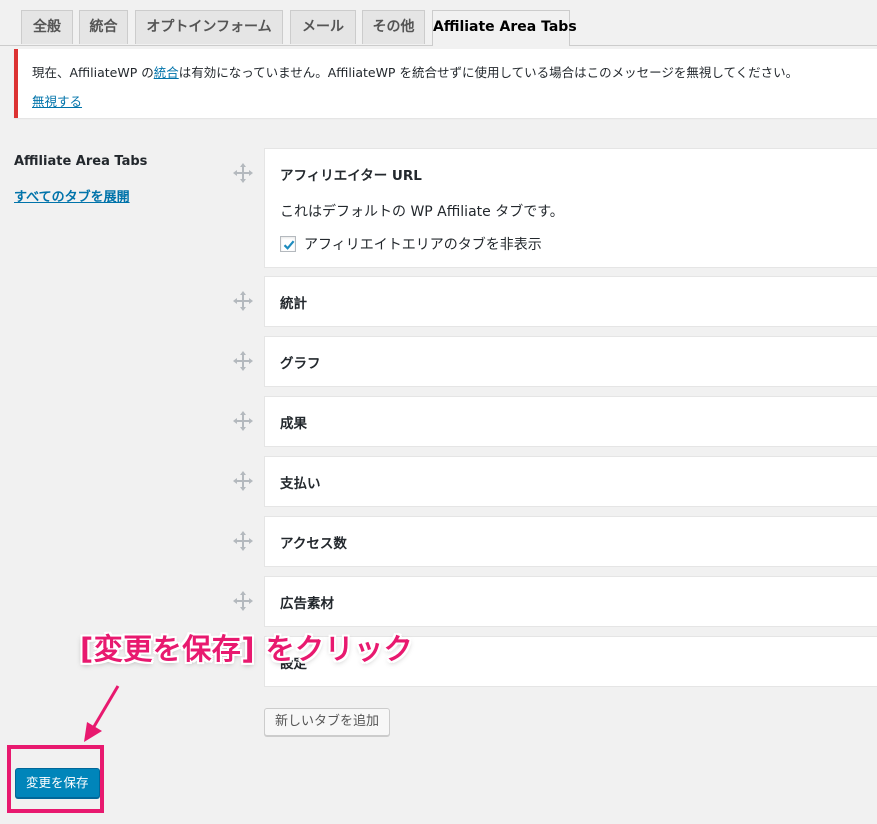  I want to click on notice-text-before: 現在、AffiliateWP の, so click(93, 72).